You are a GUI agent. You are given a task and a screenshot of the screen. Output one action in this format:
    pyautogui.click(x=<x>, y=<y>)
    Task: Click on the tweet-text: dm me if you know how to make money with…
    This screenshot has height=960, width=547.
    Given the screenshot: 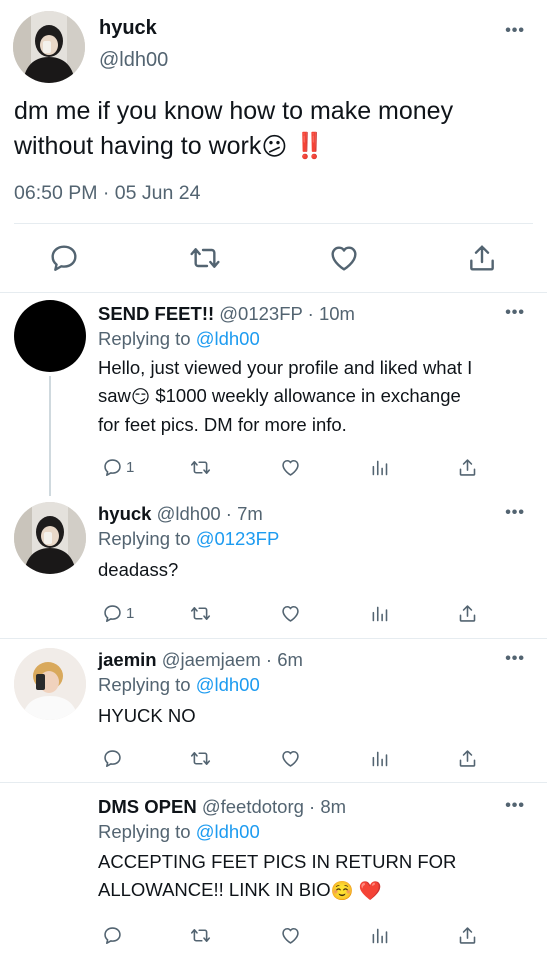 What is the action you would take?
    pyautogui.click(x=269, y=129)
    